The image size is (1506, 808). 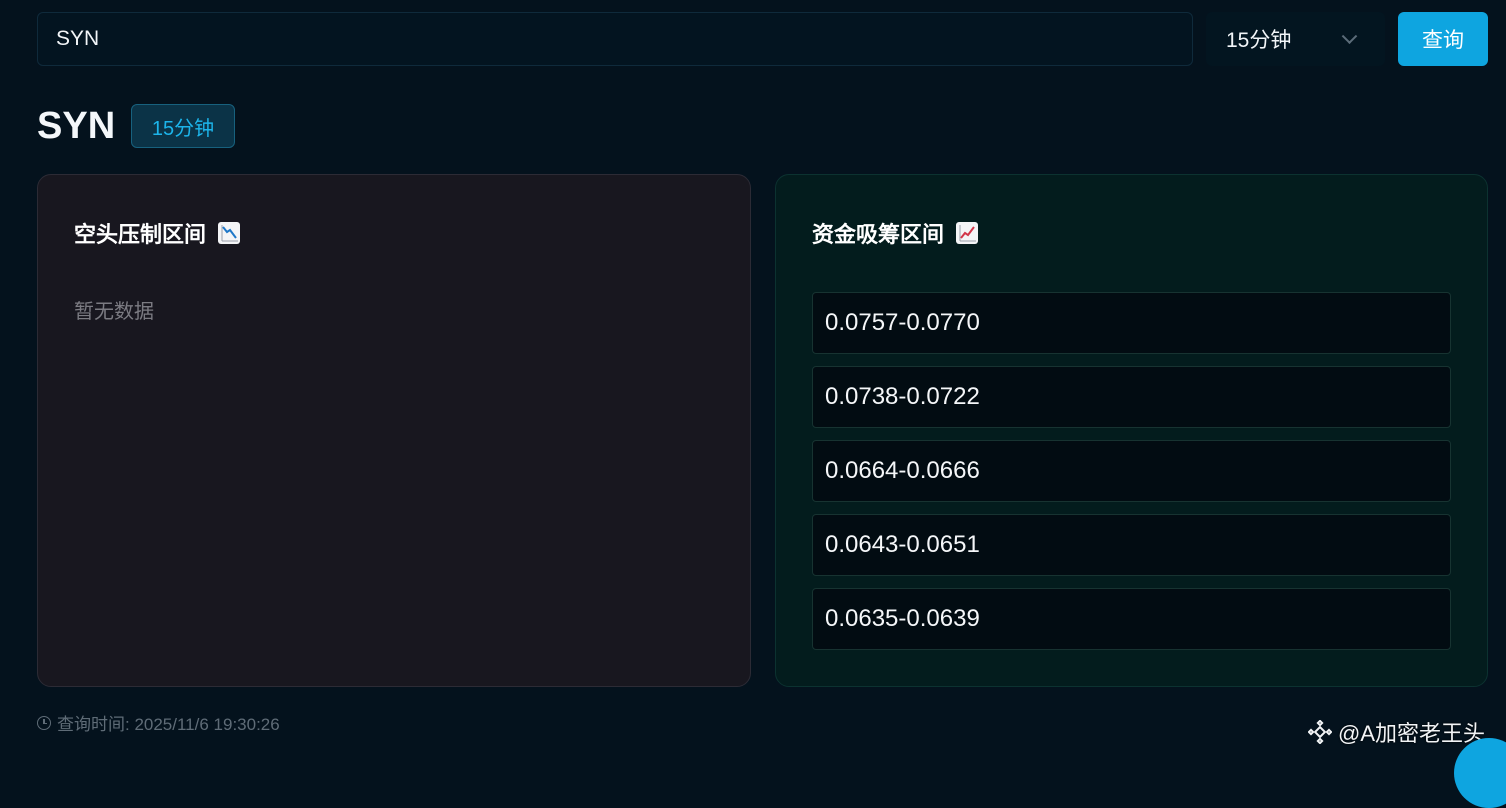 I want to click on query-time: 查询时间: 2025/11/6 19:30:26, so click(x=158, y=722).